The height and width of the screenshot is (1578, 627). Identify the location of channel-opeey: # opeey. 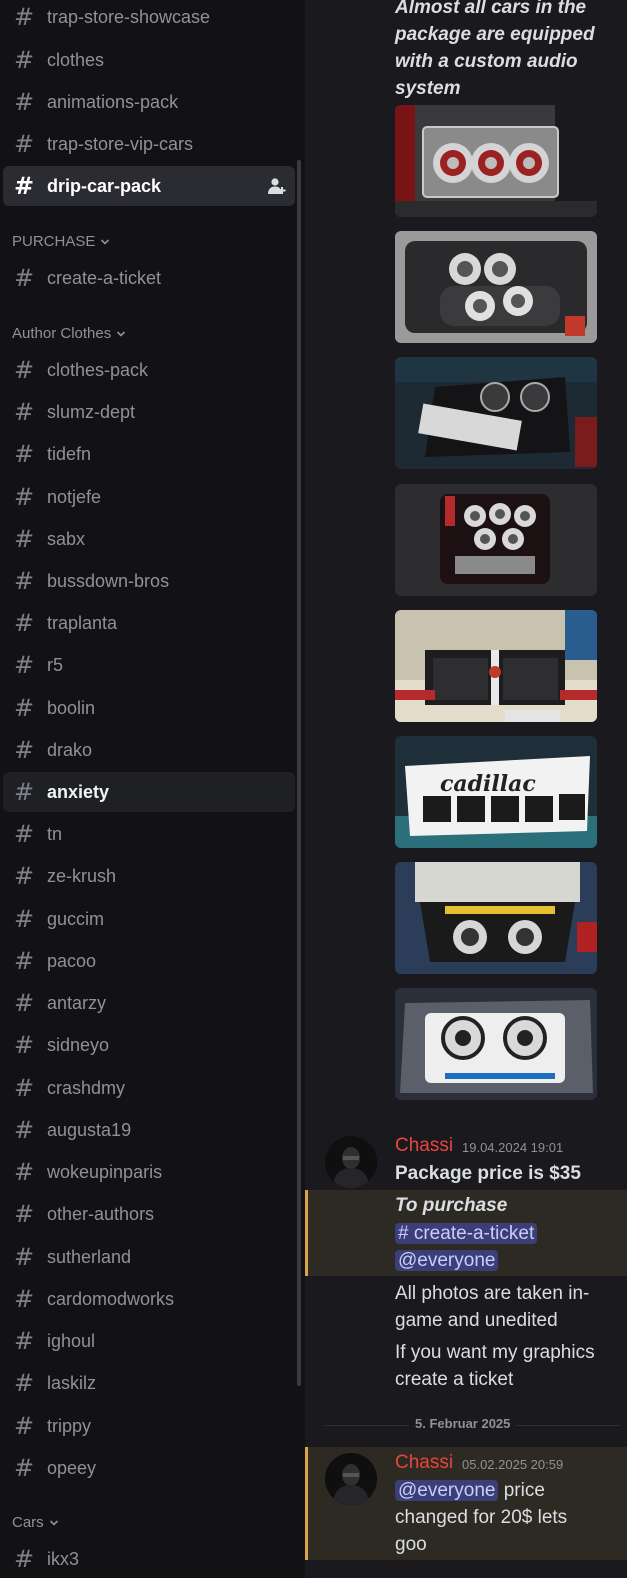
(149, 1468).